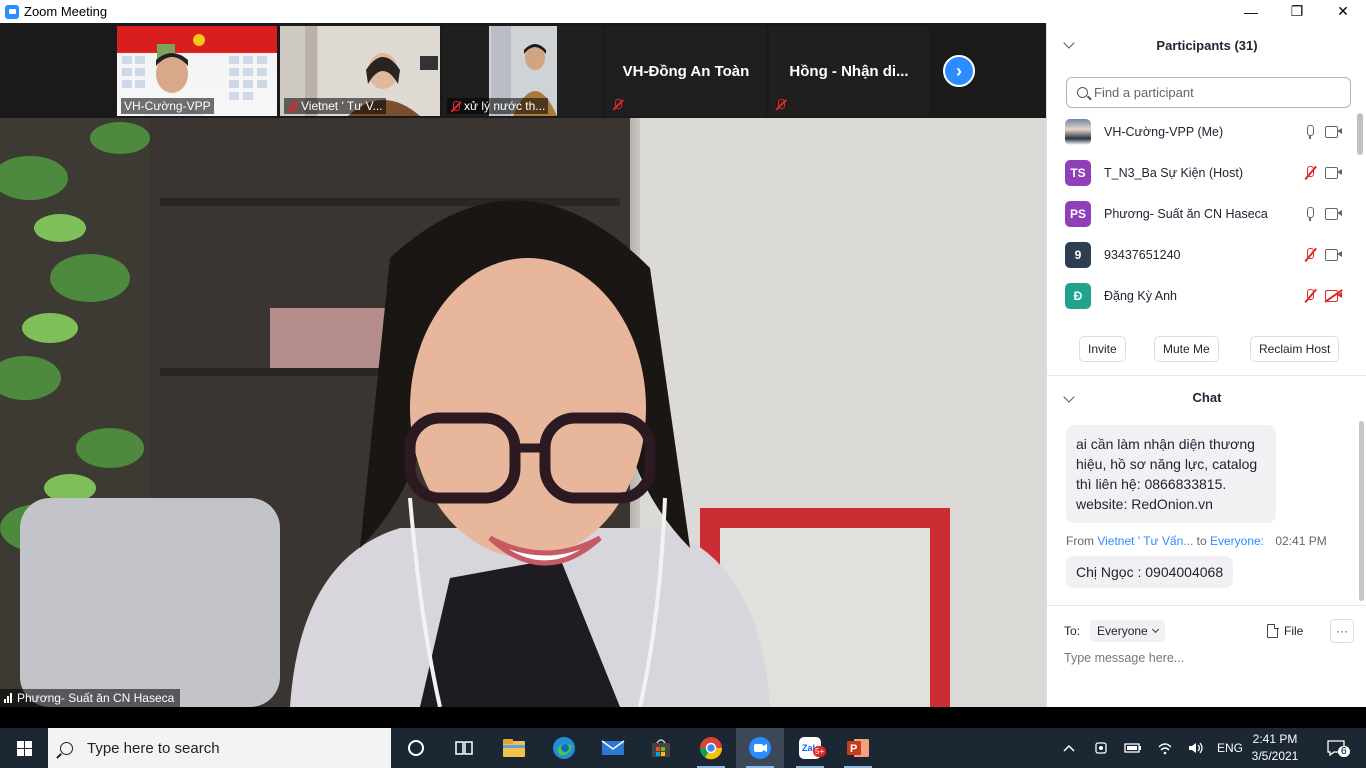 The image size is (1366, 768). What do you see at coordinates (661, 748) in the screenshot?
I see `store-icon` at bounding box center [661, 748].